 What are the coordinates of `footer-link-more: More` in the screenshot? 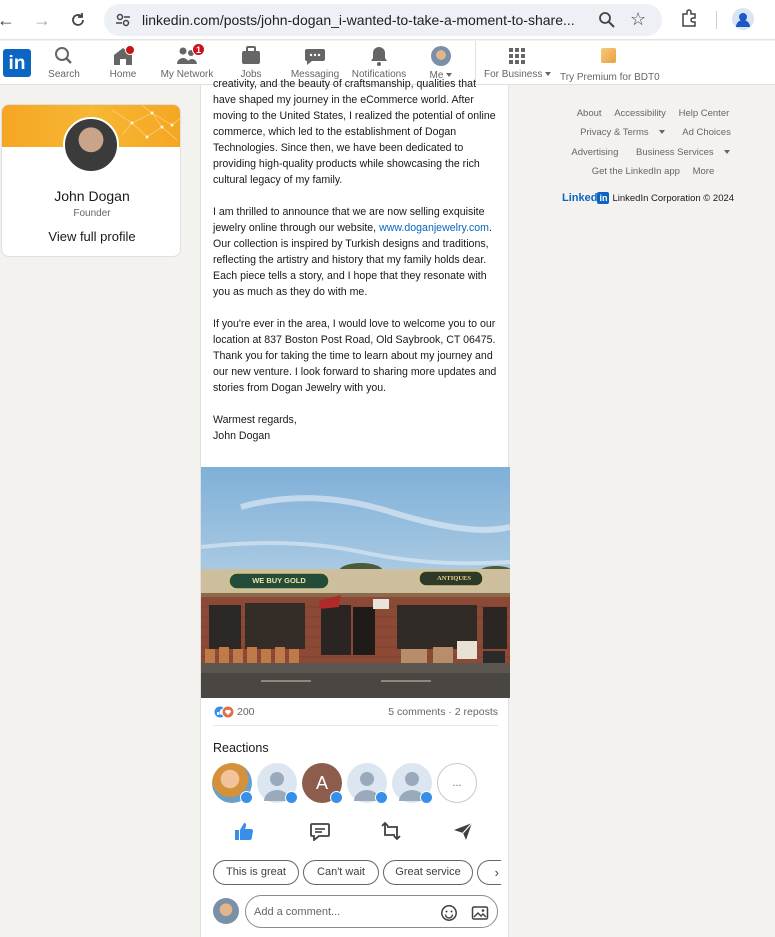 It's located at (704, 171).